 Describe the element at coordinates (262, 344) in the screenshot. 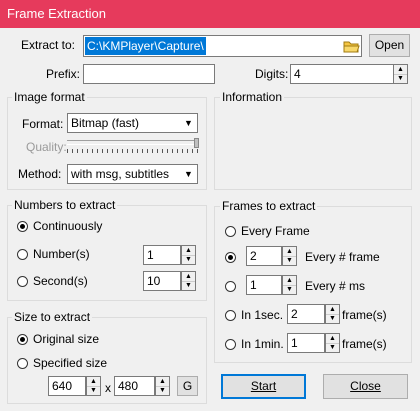

I see `in-1min-label: In 1min.` at that location.